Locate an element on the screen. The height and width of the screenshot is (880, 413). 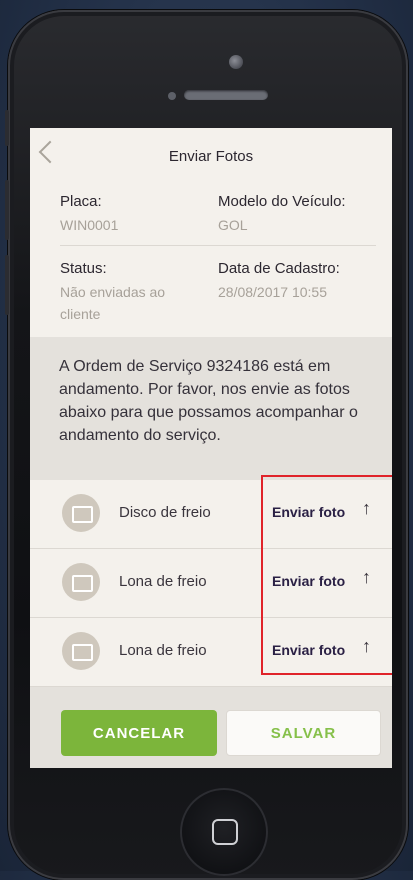
home-square-icon is located at coordinates (225, 832).